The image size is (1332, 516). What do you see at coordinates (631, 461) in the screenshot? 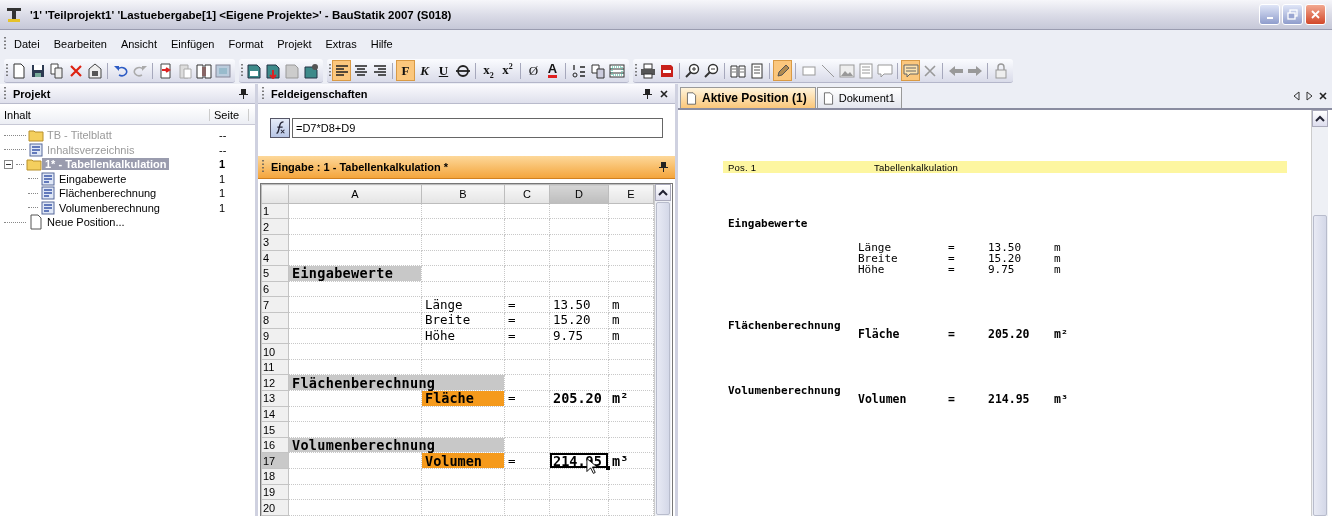
I see `table-cell: m³` at bounding box center [631, 461].